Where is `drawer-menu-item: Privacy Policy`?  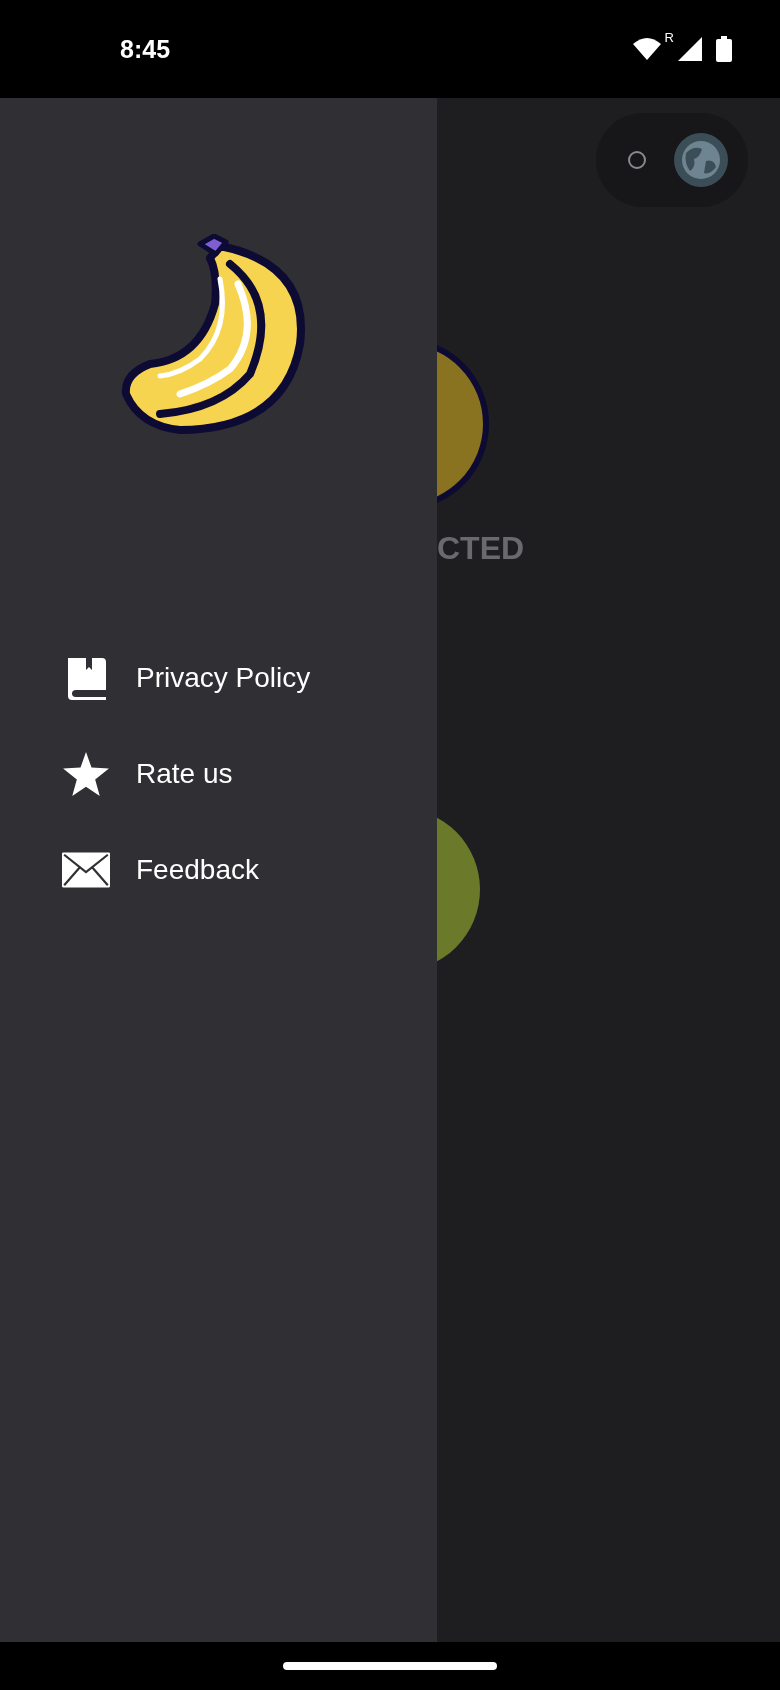 drawer-menu-item: Privacy Policy is located at coordinates (249, 678).